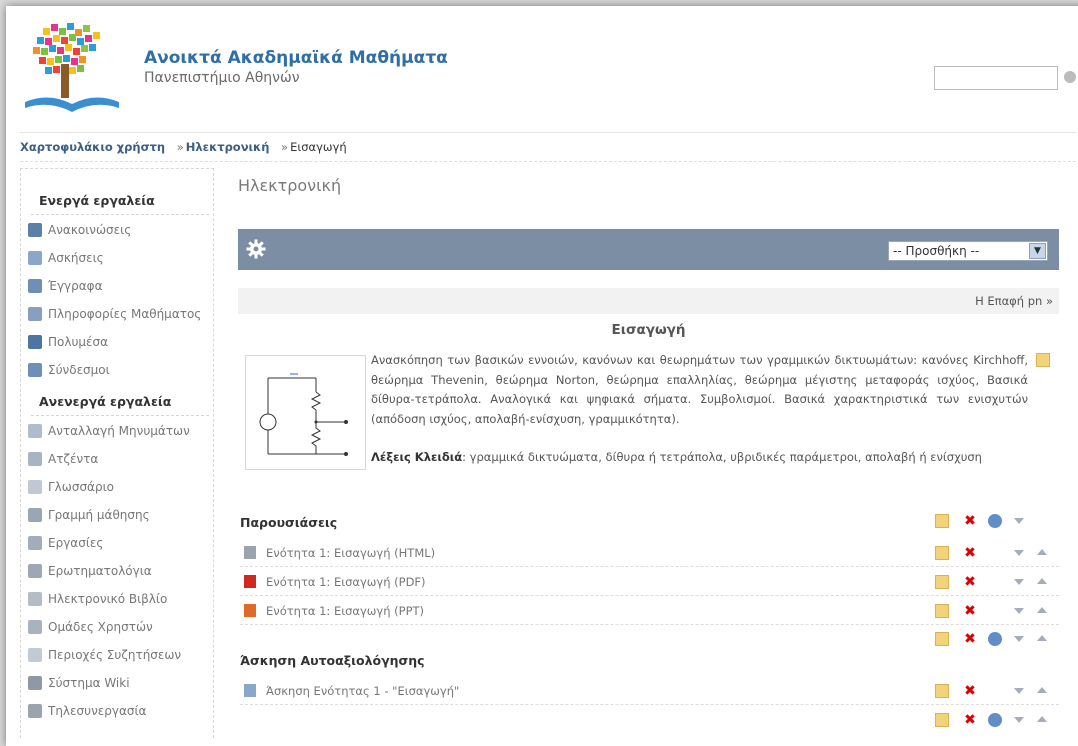  What do you see at coordinates (1070, 77) in the screenshot?
I see `search-icon` at bounding box center [1070, 77].